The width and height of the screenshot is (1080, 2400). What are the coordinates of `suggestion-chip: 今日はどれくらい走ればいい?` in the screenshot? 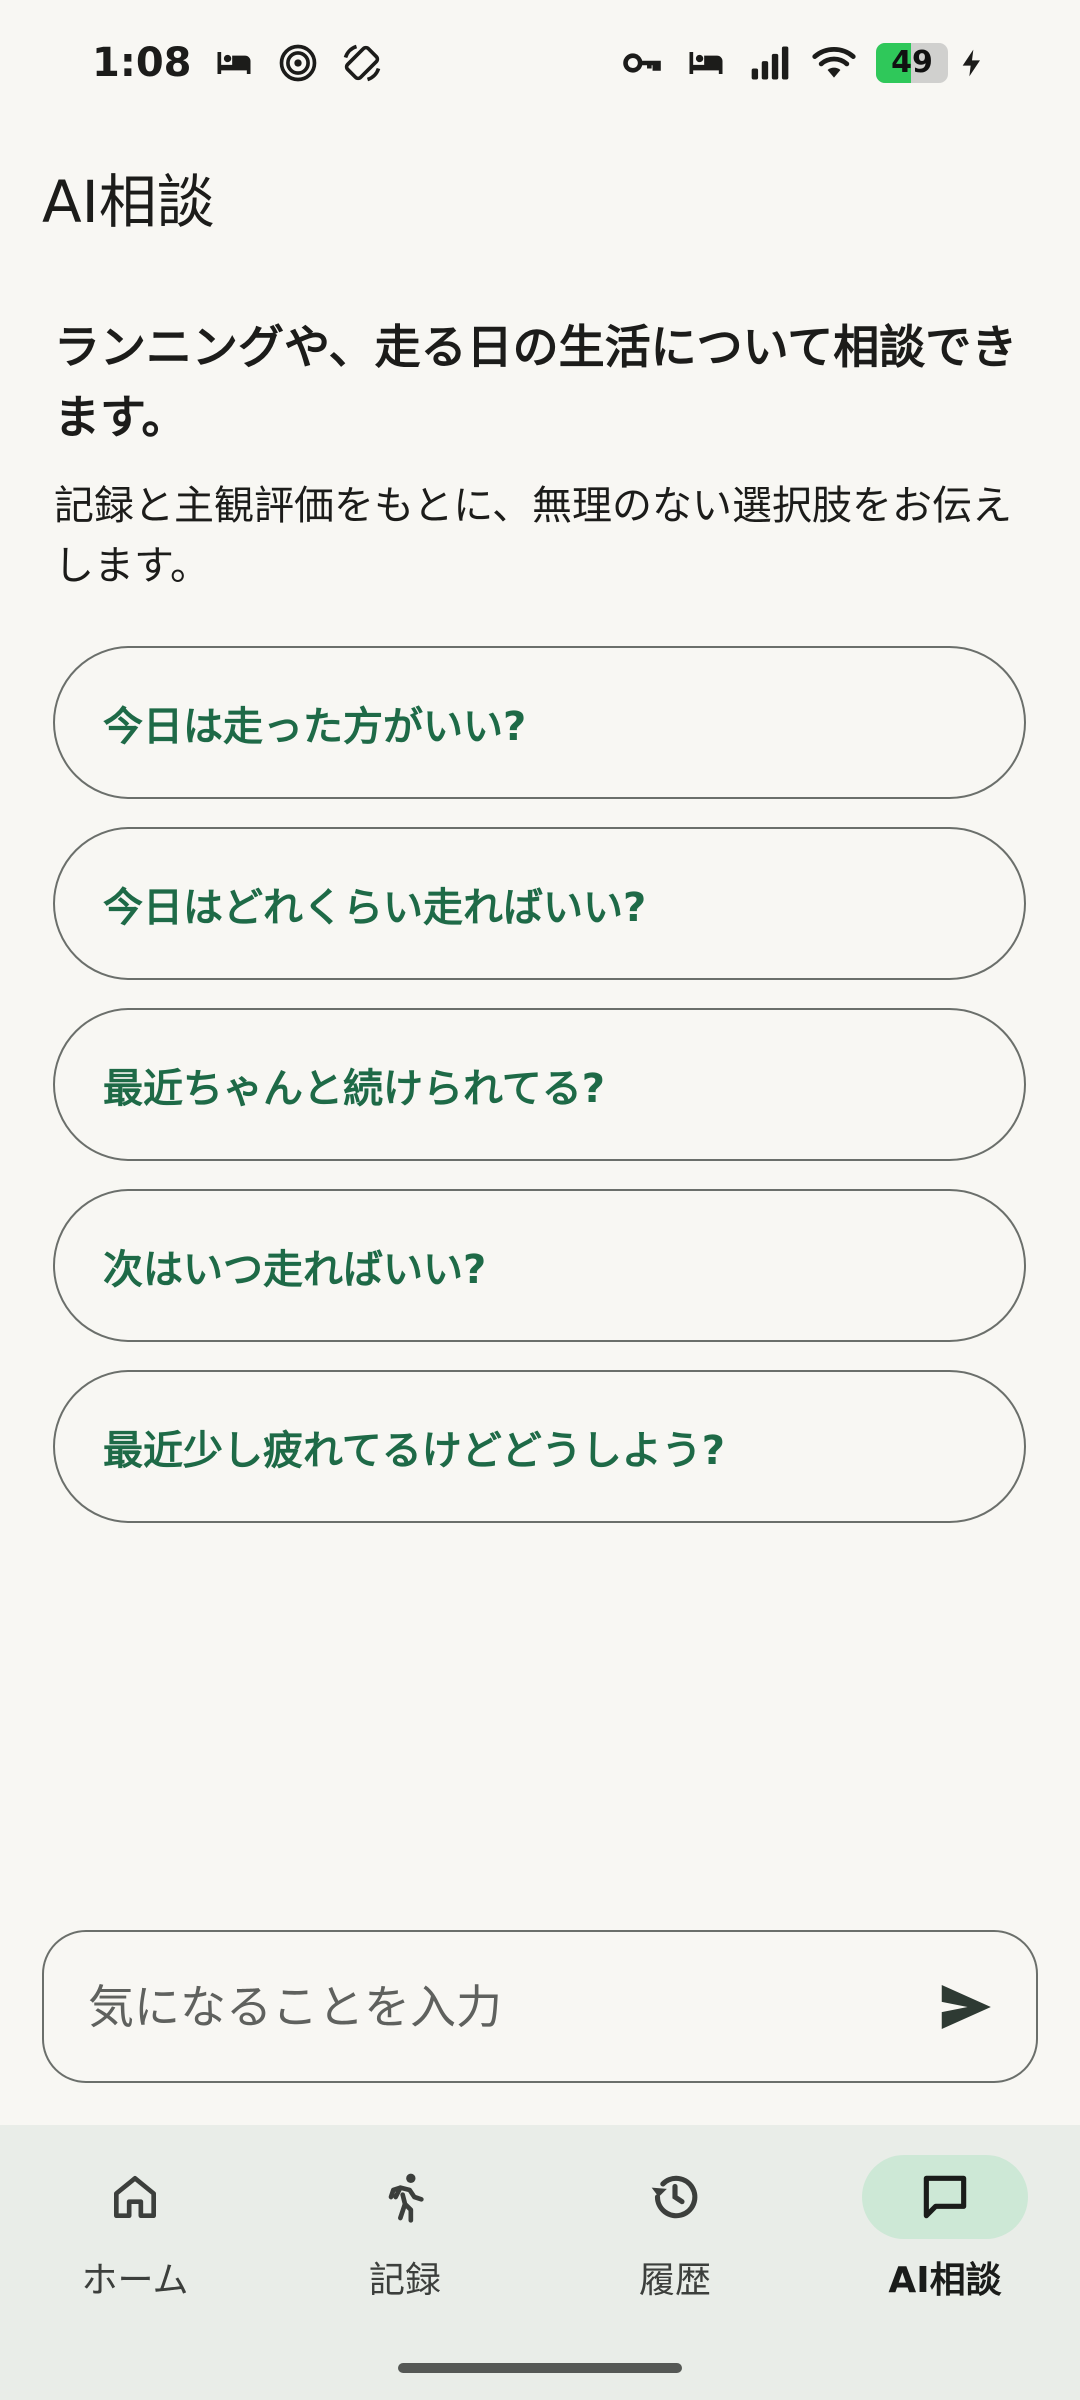 It's located at (539, 903).